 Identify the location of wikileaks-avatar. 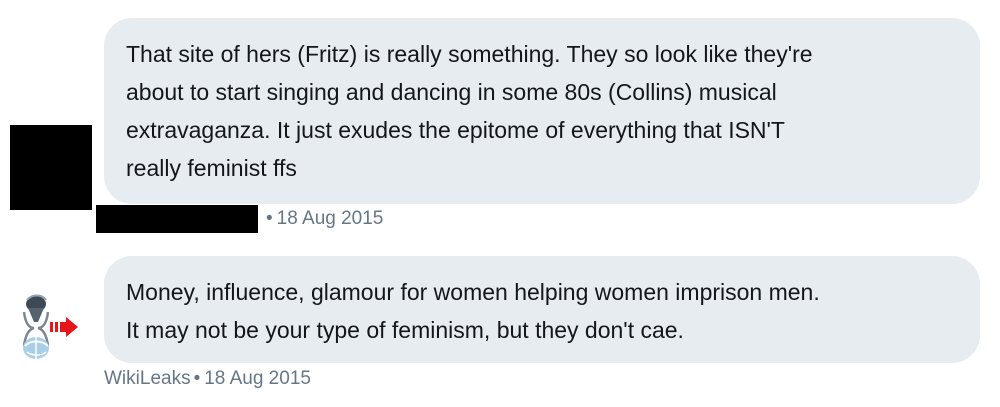
(50, 328).